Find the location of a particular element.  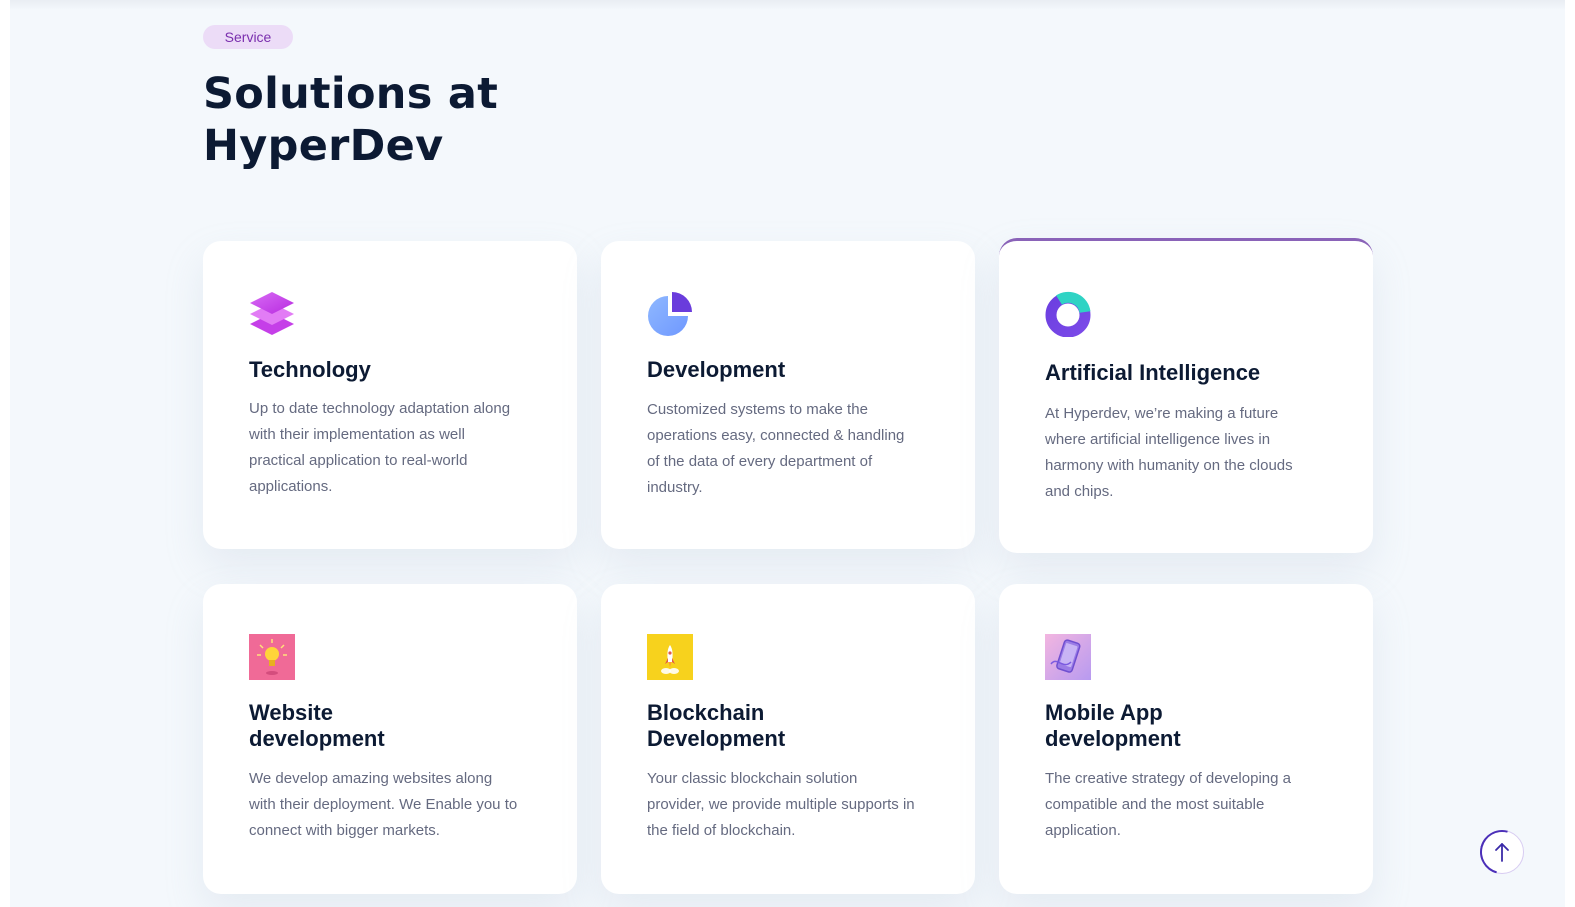

pie-chart-icon is located at coordinates (670, 314).